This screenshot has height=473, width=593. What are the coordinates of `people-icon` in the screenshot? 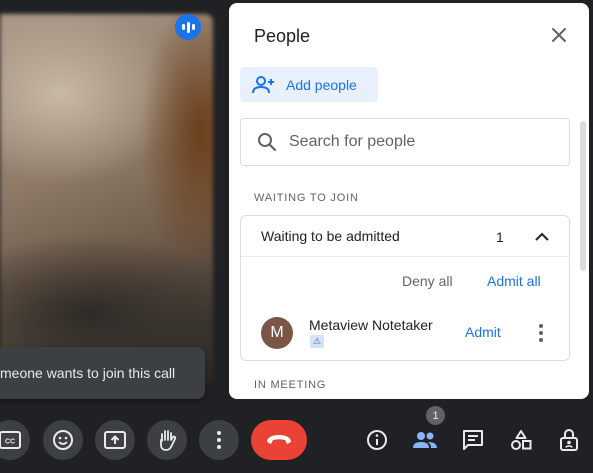 It's located at (425, 440).